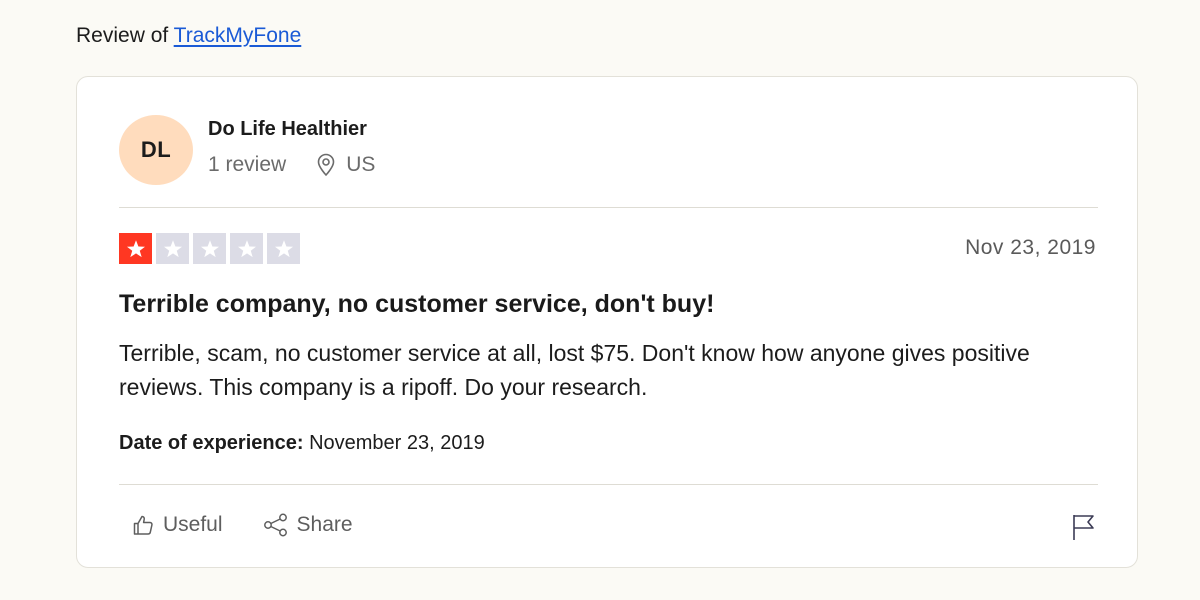  Describe the element at coordinates (211, 443) in the screenshot. I see `experience-label: Date of experience:` at that location.